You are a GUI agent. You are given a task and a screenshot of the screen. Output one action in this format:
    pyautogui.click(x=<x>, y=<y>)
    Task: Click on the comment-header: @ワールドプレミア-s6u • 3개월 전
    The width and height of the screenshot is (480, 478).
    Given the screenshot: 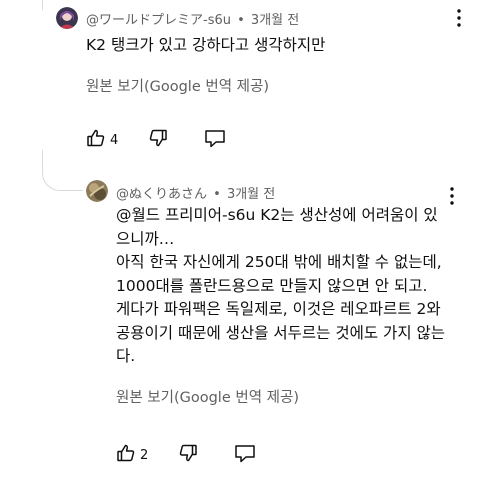 What is the action you would take?
    pyautogui.click(x=193, y=20)
    